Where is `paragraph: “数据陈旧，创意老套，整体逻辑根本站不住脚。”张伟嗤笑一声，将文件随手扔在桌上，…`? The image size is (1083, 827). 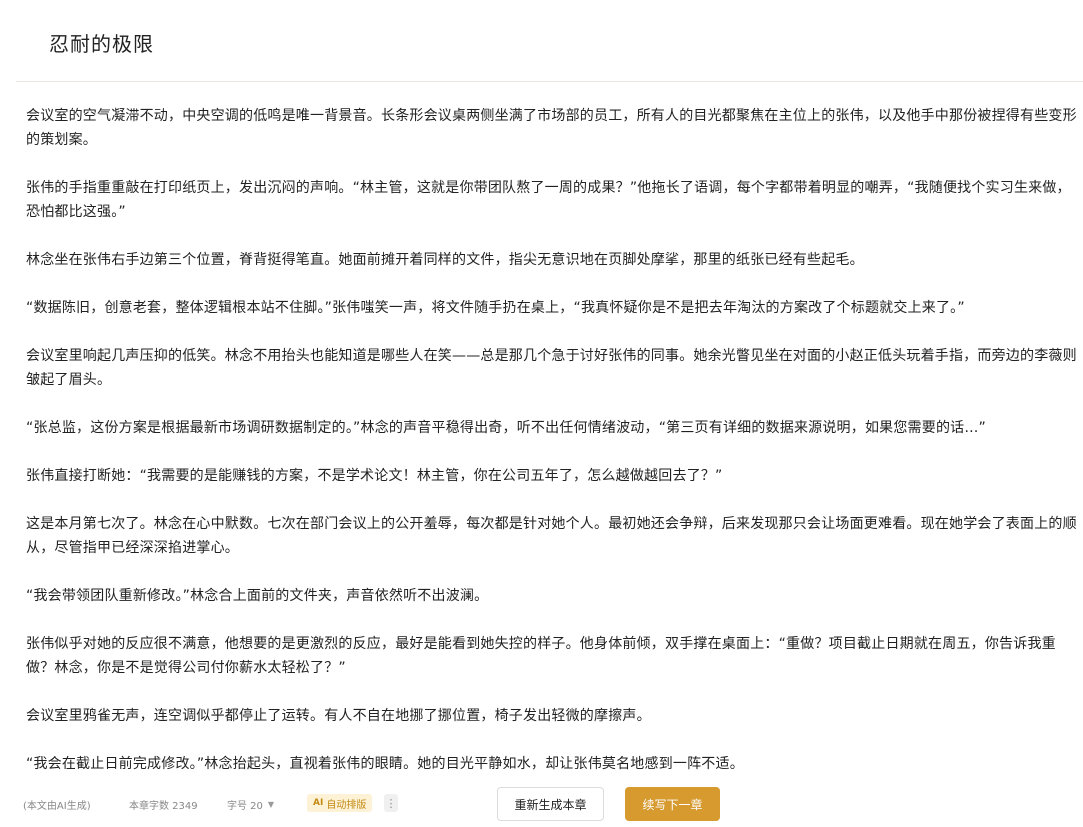 paragraph: “数据陈旧，创意老套，整体逻辑根本站不住脚。”张伟嗤笑一声，将文件随手扔在桌上，… is located at coordinates (495, 308).